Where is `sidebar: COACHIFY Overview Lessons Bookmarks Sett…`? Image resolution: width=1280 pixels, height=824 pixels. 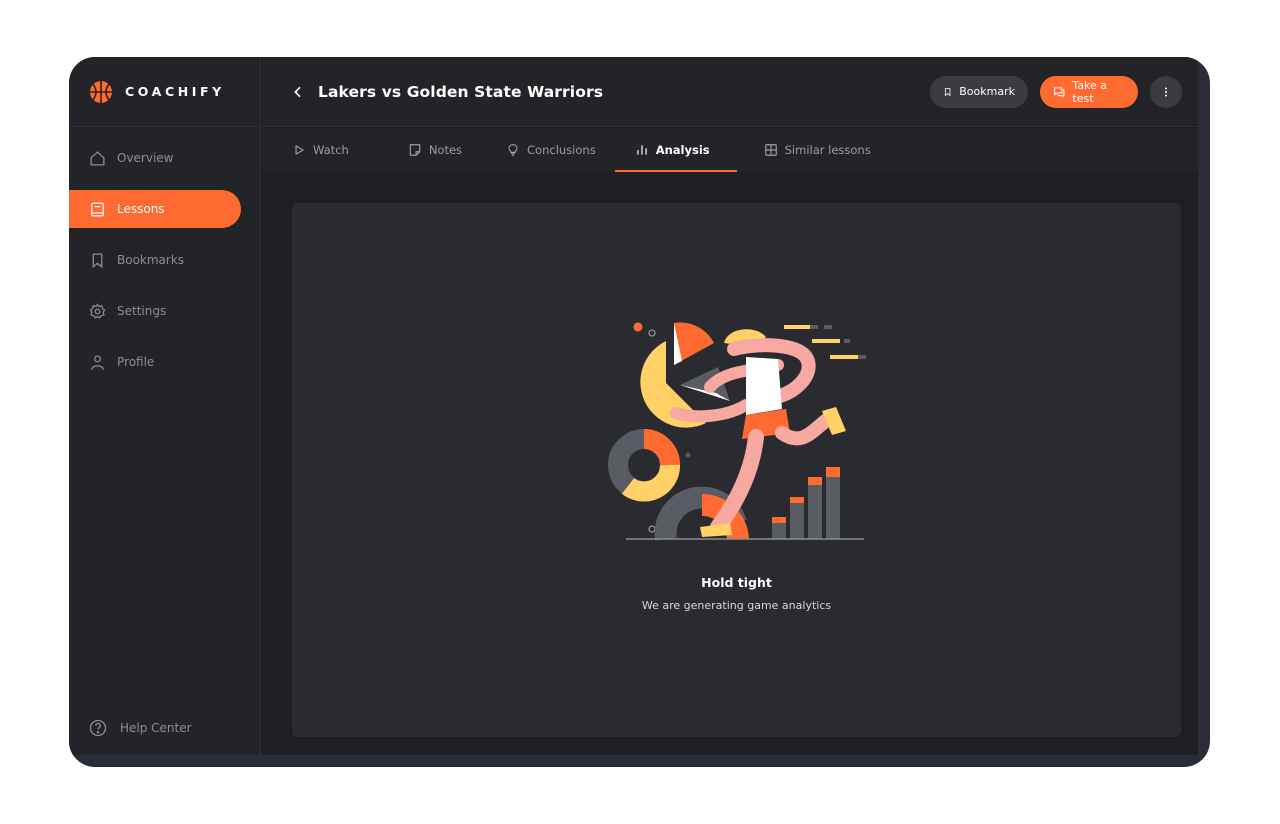
sidebar: COACHIFY Overview Lessons Bookmarks Sett… is located at coordinates (165, 406).